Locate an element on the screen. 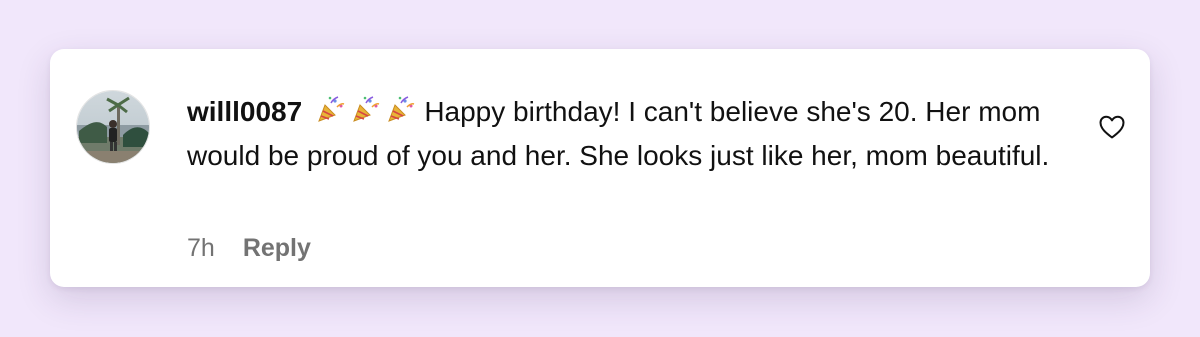 The width and height of the screenshot is (1200, 337). reply-button: Reply is located at coordinates (277, 248).